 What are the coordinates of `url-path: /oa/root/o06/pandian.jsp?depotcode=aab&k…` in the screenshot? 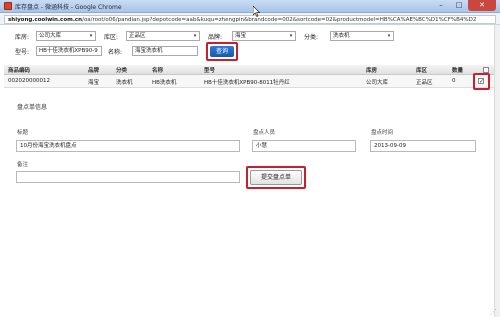 It's located at (279, 20).